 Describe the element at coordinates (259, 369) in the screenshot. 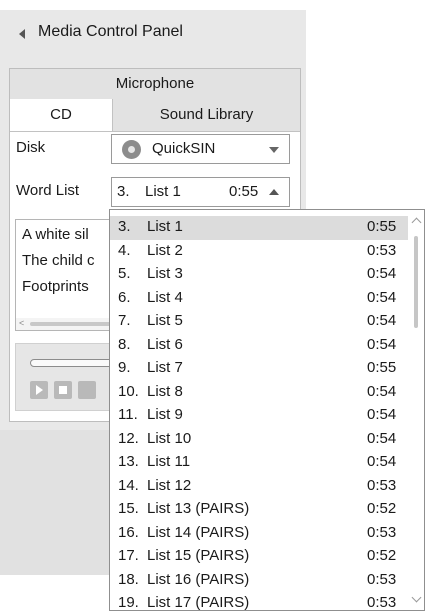

I see `dropdown-option: 9. List 7 0:55` at that location.